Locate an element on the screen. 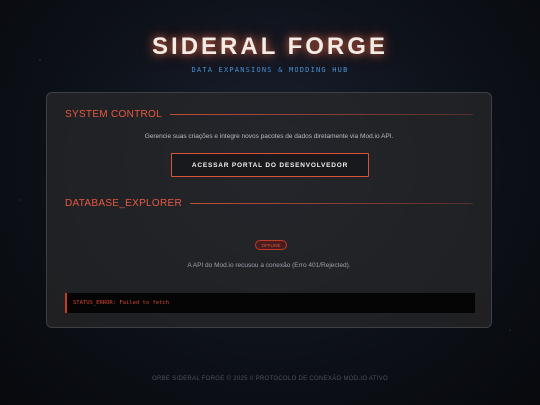 The height and width of the screenshot is (405, 540). status-badge: OFFLINE is located at coordinates (271, 245).